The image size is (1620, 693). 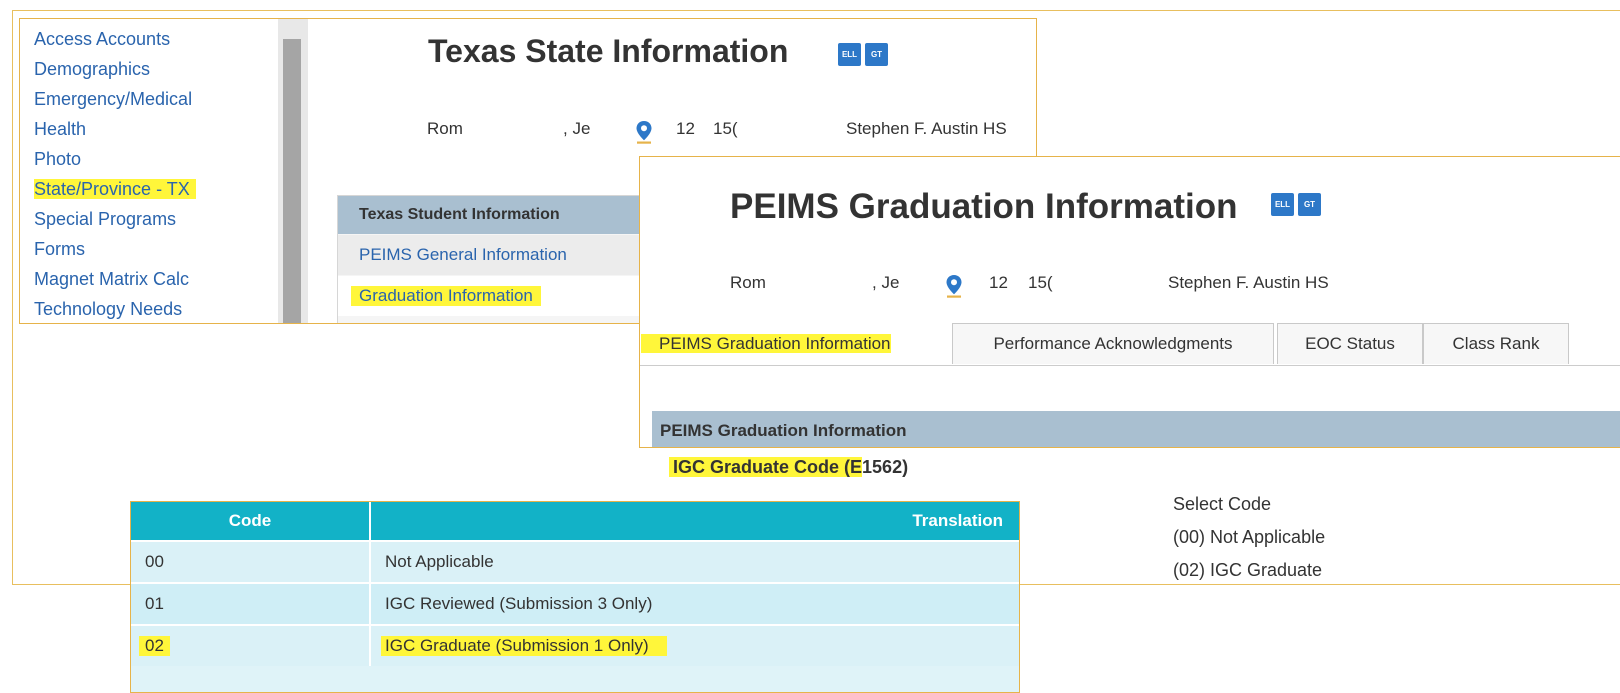 I want to click on tab-performance-acknowledgments: Performance Acknowledgments, so click(x=1113, y=343).